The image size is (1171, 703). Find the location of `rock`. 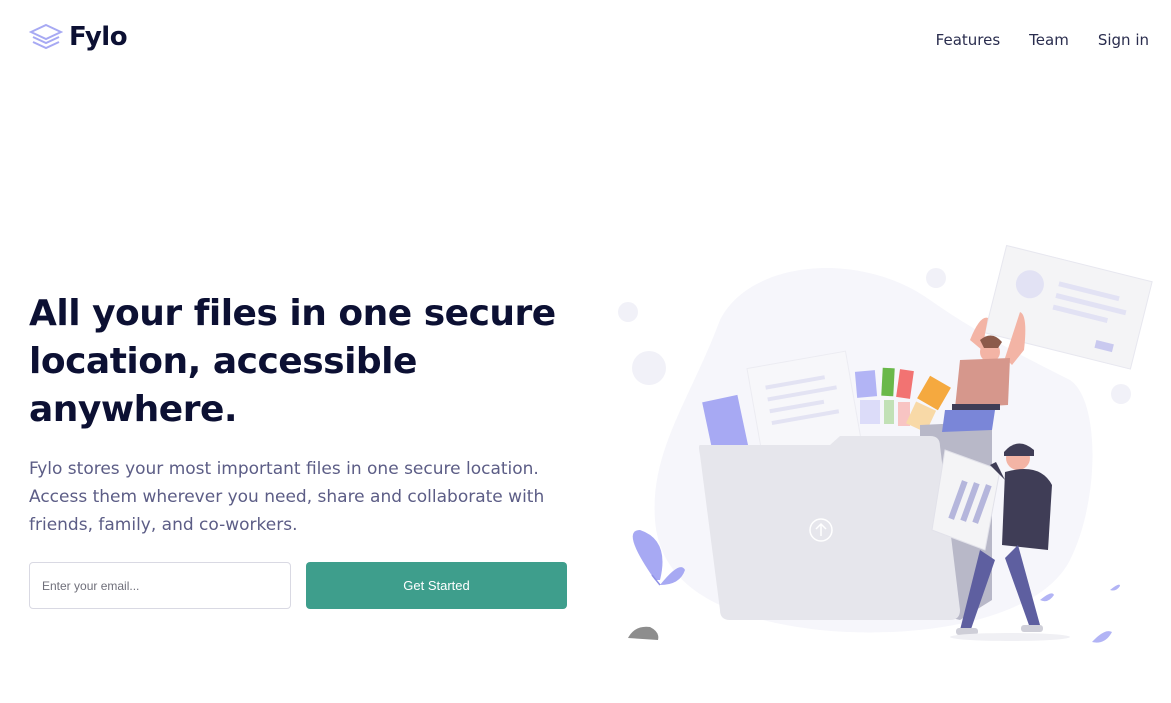

rock is located at coordinates (643, 633).